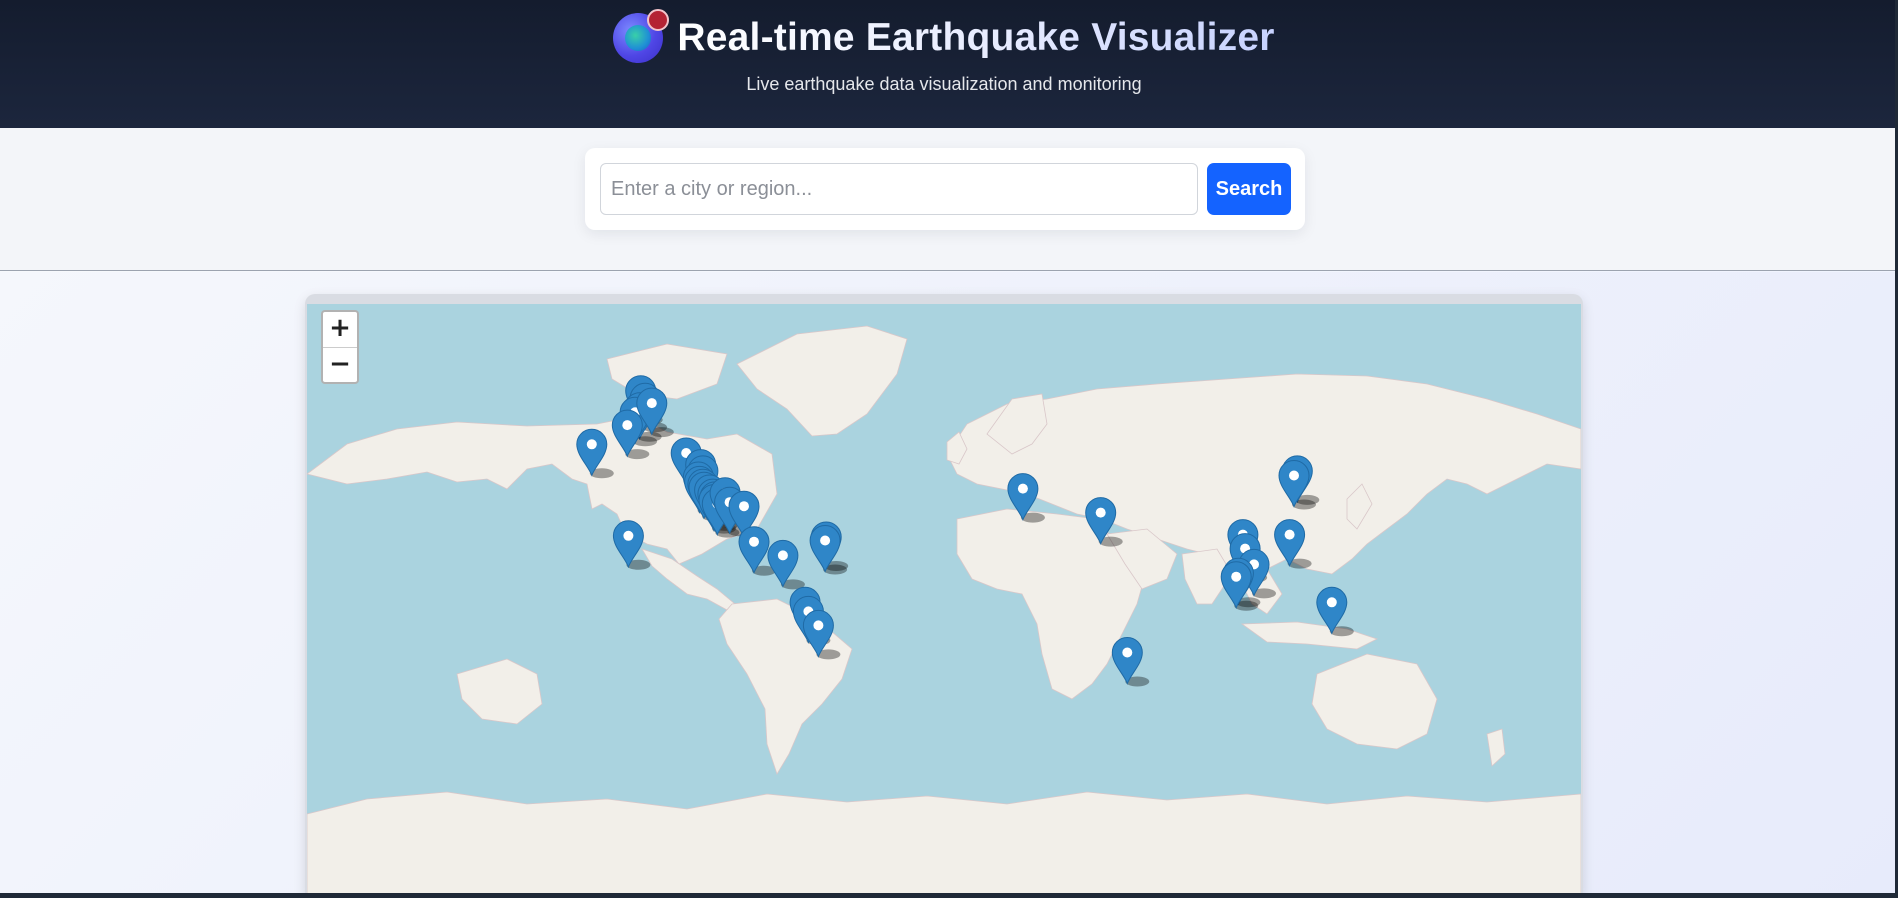  What do you see at coordinates (340, 330) in the screenshot?
I see `zoom-in-button: +` at bounding box center [340, 330].